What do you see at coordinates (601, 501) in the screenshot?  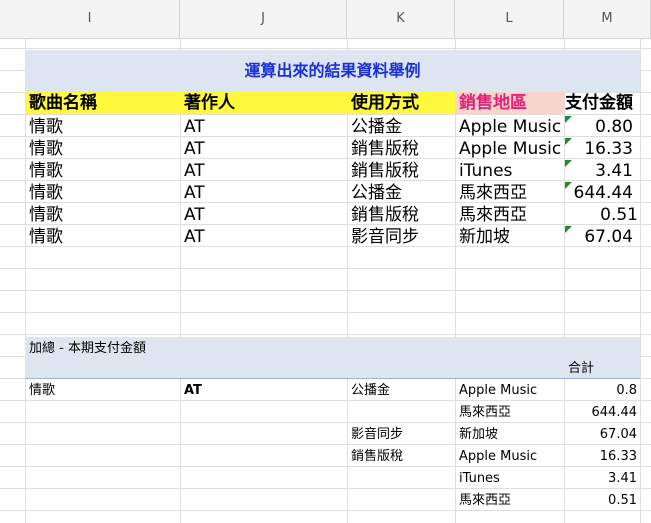 I see `summary-amount: 0.51` at bounding box center [601, 501].